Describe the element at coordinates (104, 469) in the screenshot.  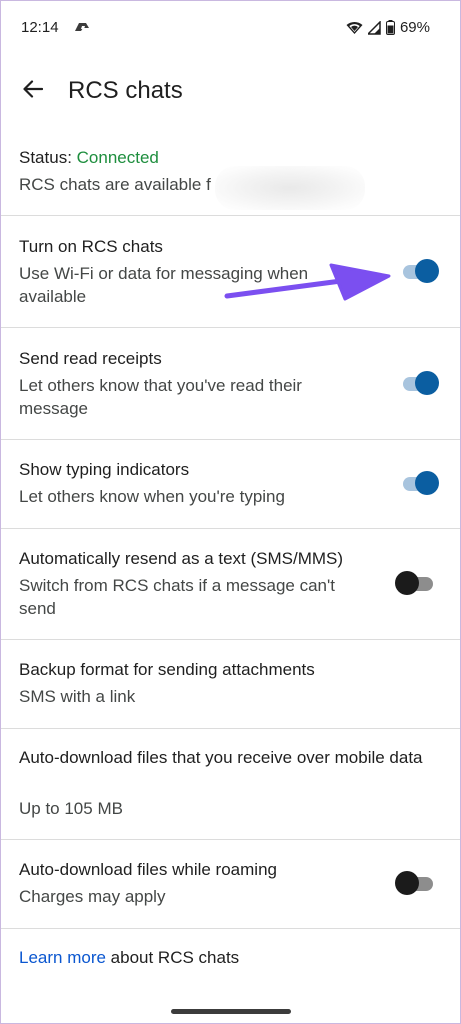
I see `setting-title: Show typing indicators` at that location.